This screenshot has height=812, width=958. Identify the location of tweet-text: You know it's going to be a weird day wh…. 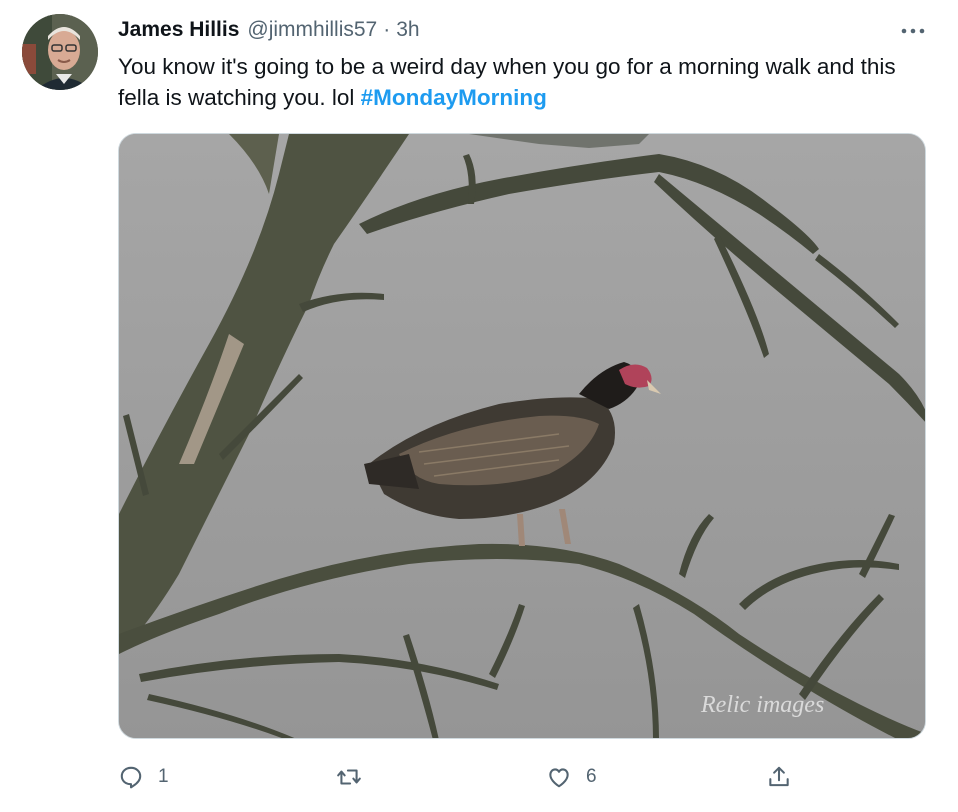
(528, 82).